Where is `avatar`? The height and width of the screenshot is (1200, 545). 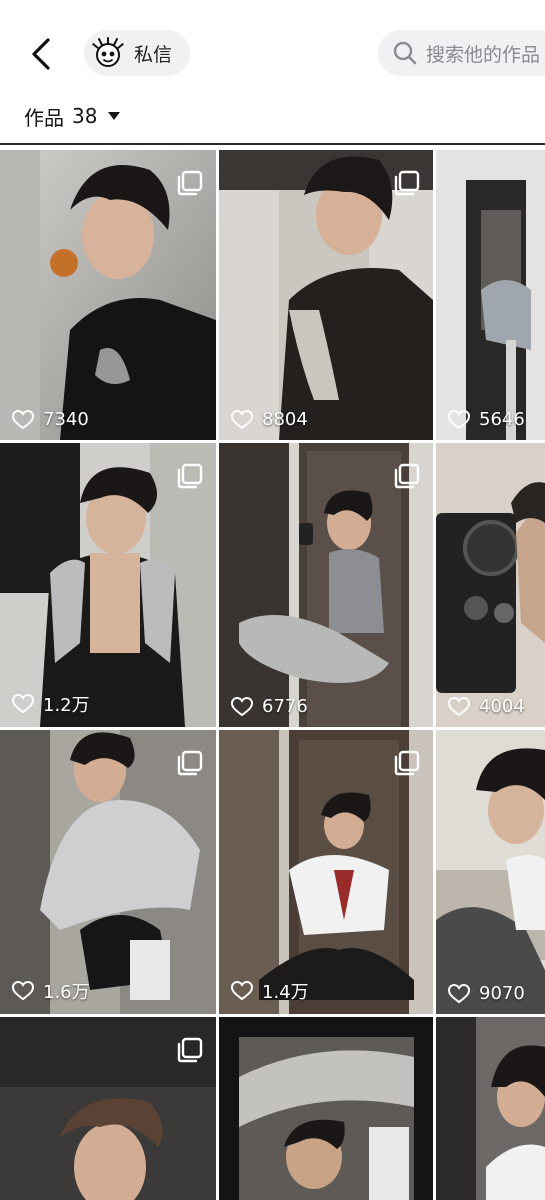 avatar is located at coordinates (108, 53).